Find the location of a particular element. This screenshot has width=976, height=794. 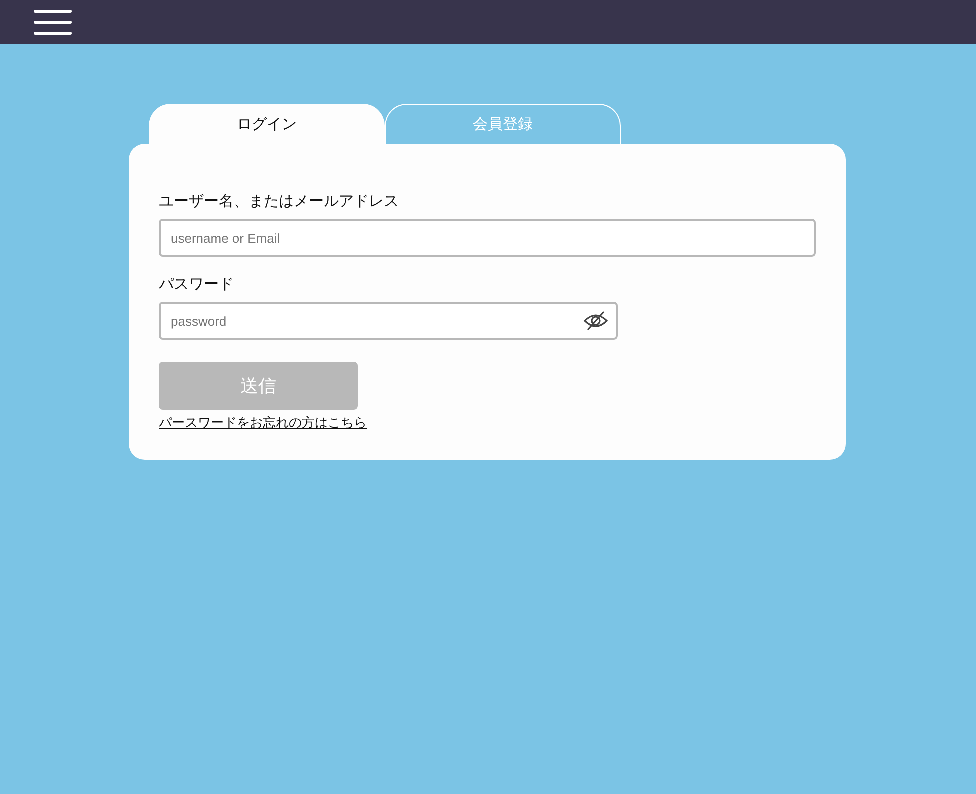

forgot-password-link: パースワードをお忘れの方はこちら is located at coordinates (263, 423).